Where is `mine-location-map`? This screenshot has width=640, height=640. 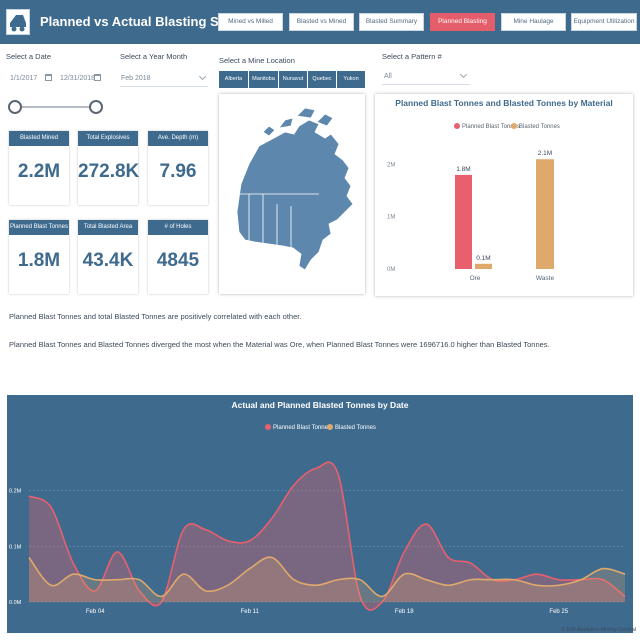 mine-location-map is located at coordinates (292, 194).